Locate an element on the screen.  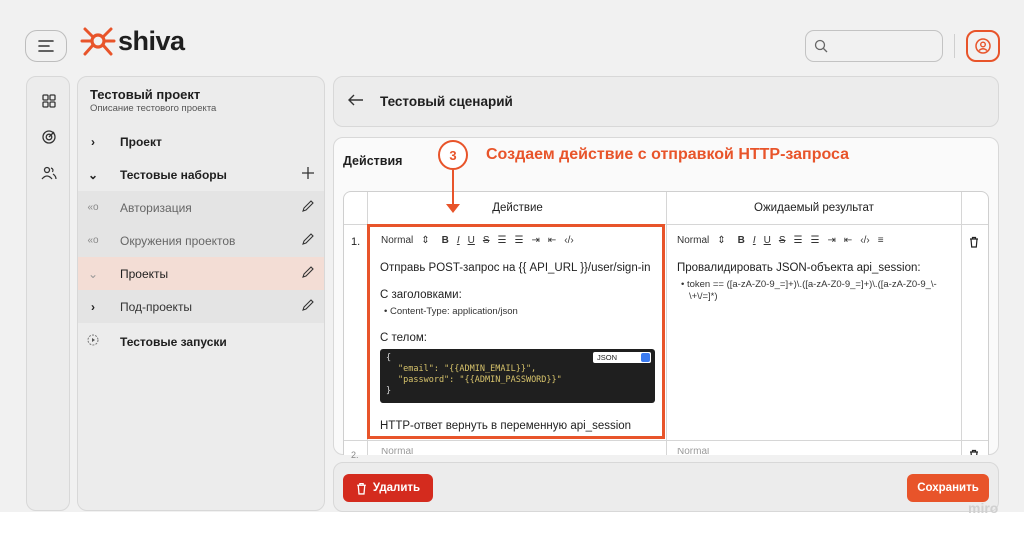
users-icon is located at coordinates (49, 173).